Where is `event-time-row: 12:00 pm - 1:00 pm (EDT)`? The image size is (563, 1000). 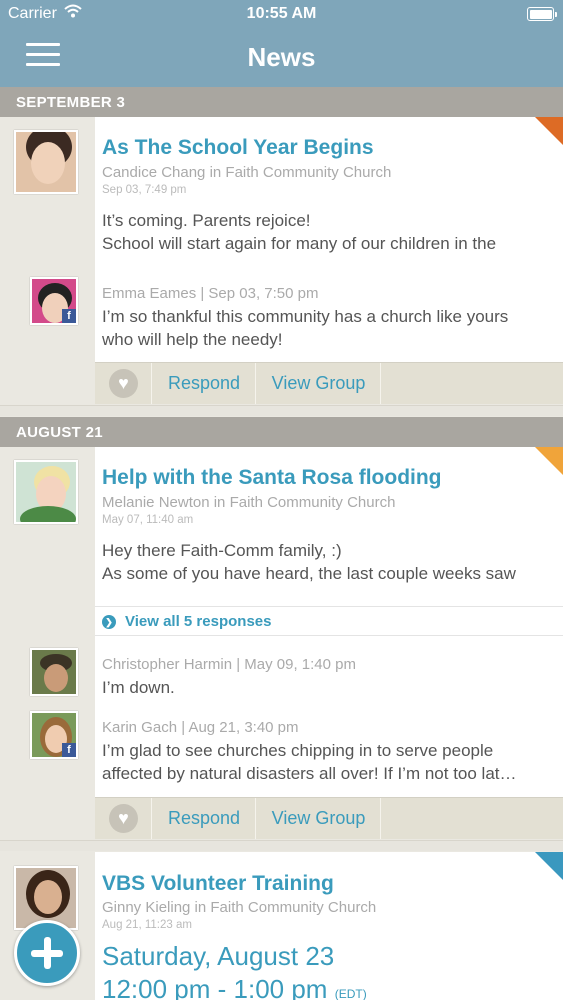 event-time-row: 12:00 pm - 1:00 pm (EDT) is located at coordinates (234, 987).